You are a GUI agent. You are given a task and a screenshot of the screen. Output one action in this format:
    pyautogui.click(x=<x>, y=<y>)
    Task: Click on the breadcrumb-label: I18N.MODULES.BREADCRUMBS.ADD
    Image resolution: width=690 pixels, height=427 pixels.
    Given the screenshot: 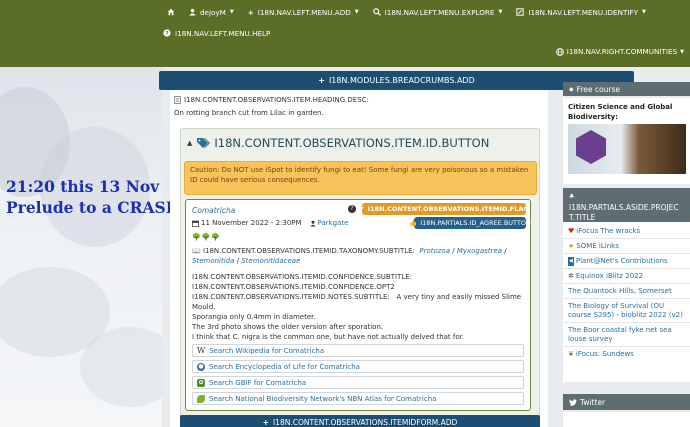 What is the action you would take?
    pyautogui.click(x=401, y=80)
    